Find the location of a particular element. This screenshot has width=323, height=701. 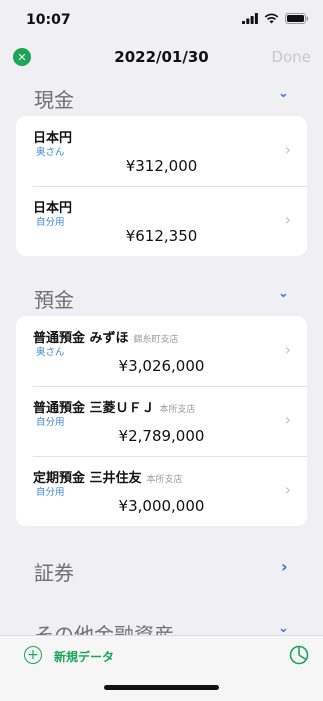

item-amount: ¥312,000 is located at coordinates (161, 166).